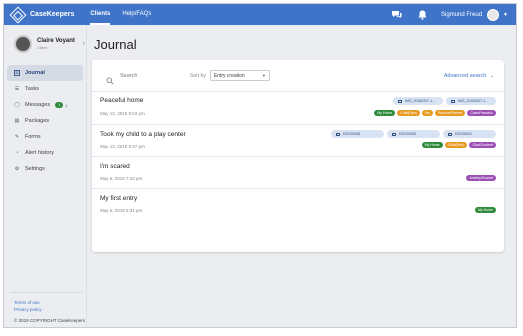  What do you see at coordinates (45, 89) in the screenshot?
I see `sidebar-item-tasks: ☰ Tasks` at bounding box center [45, 89].